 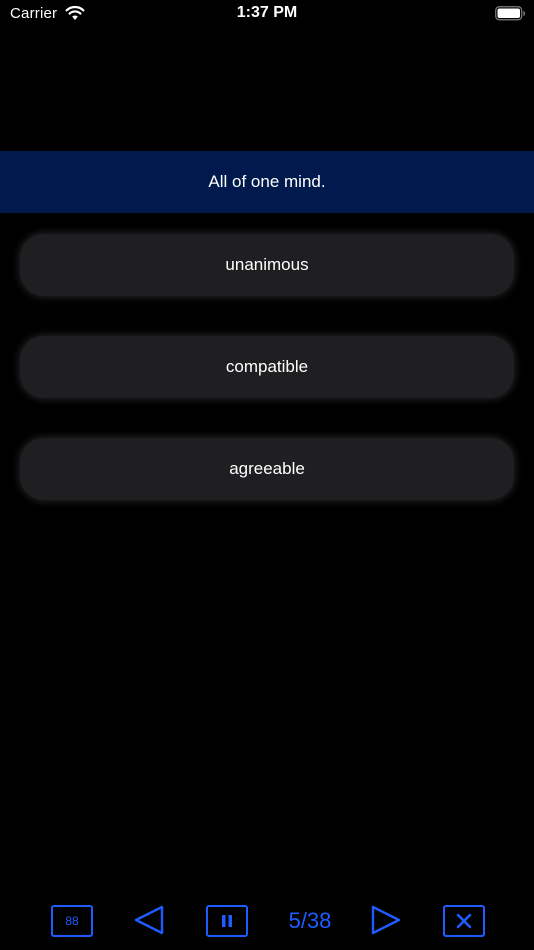 I want to click on close-icon, so click(x=464, y=921).